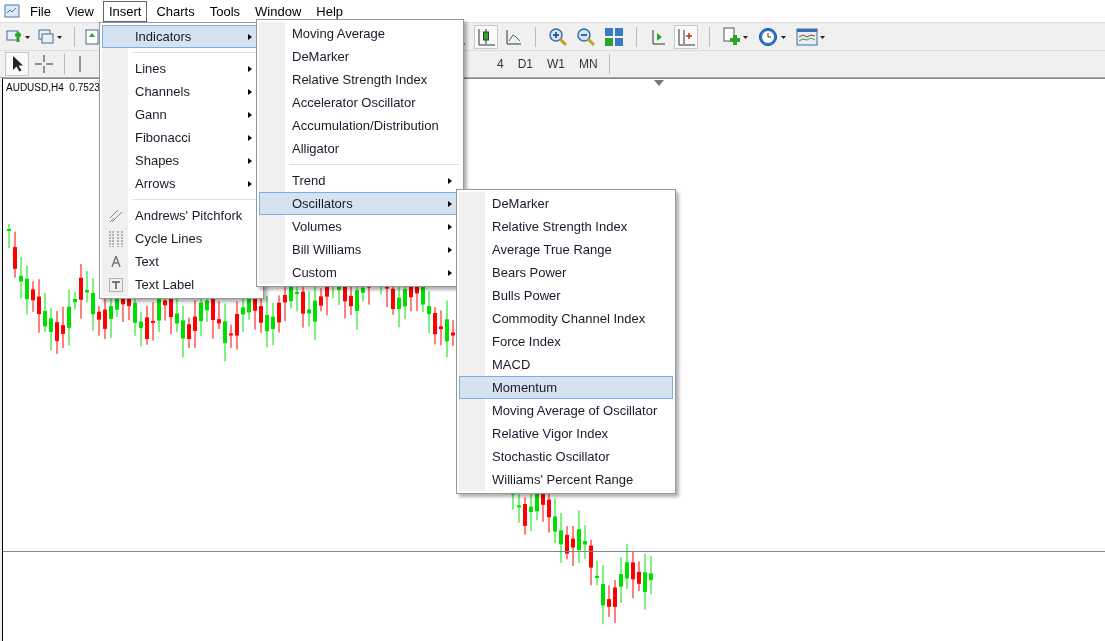 The image size is (1105, 641). I want to click on menu-item: Stochastic Oscillator, so click(566, 456).